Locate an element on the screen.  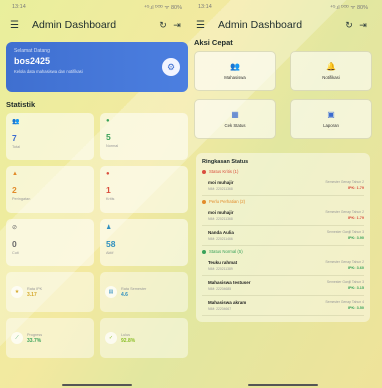
warning-icon: ▲ is located at coordinates (15, 174).